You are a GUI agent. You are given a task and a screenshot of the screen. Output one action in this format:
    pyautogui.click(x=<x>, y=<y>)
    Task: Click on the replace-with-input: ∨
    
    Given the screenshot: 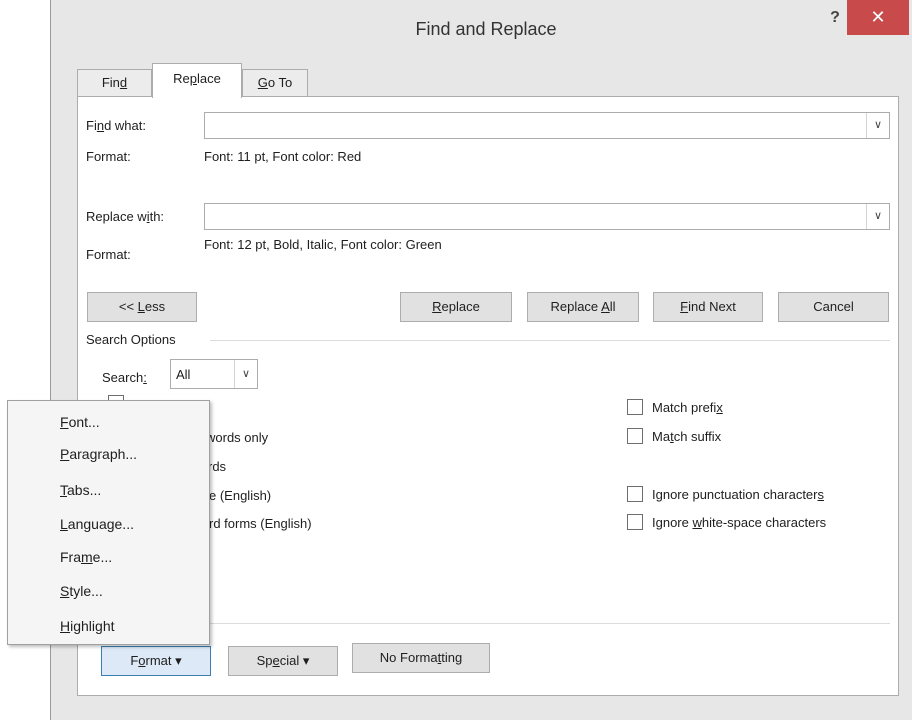 What is the action you would take?
    pyautogui.click(x=547, y=216)
    